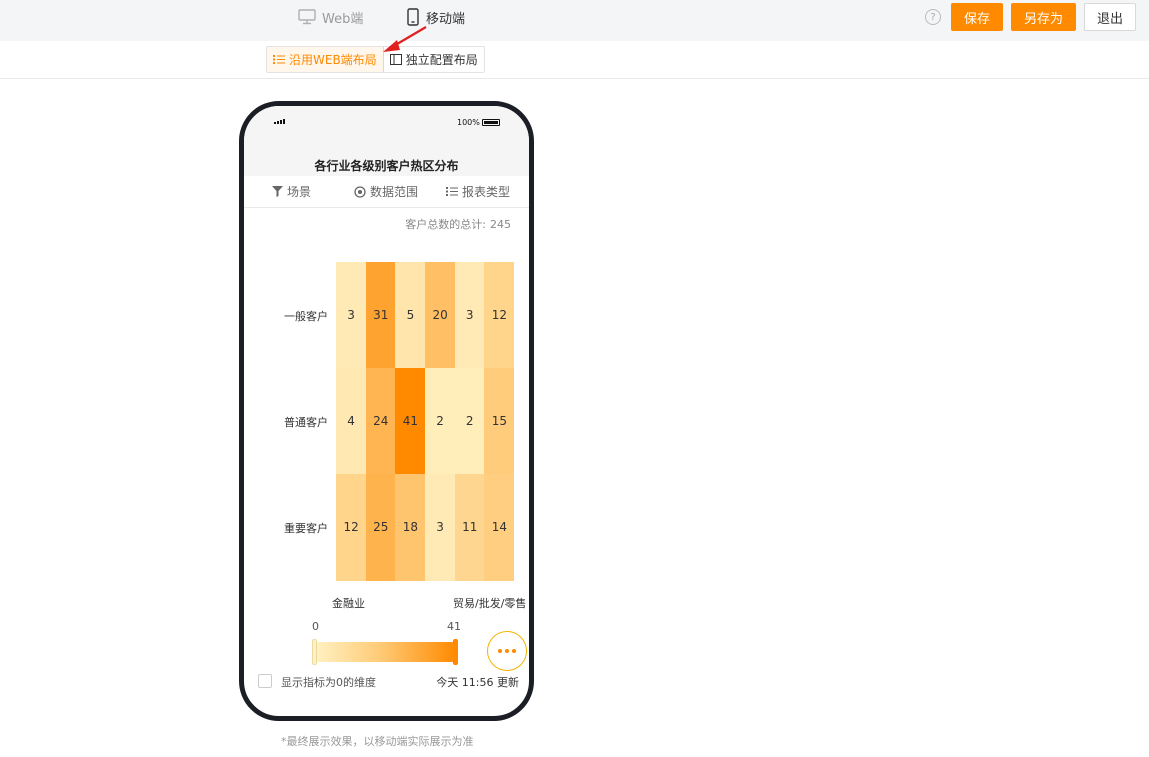 This screenshot has width=1149, height=757. What do you see at coordinates (477, 682) in the screenshot?
I see `update-time: 今天 11:56 更新` at bounding box center [477, 682].